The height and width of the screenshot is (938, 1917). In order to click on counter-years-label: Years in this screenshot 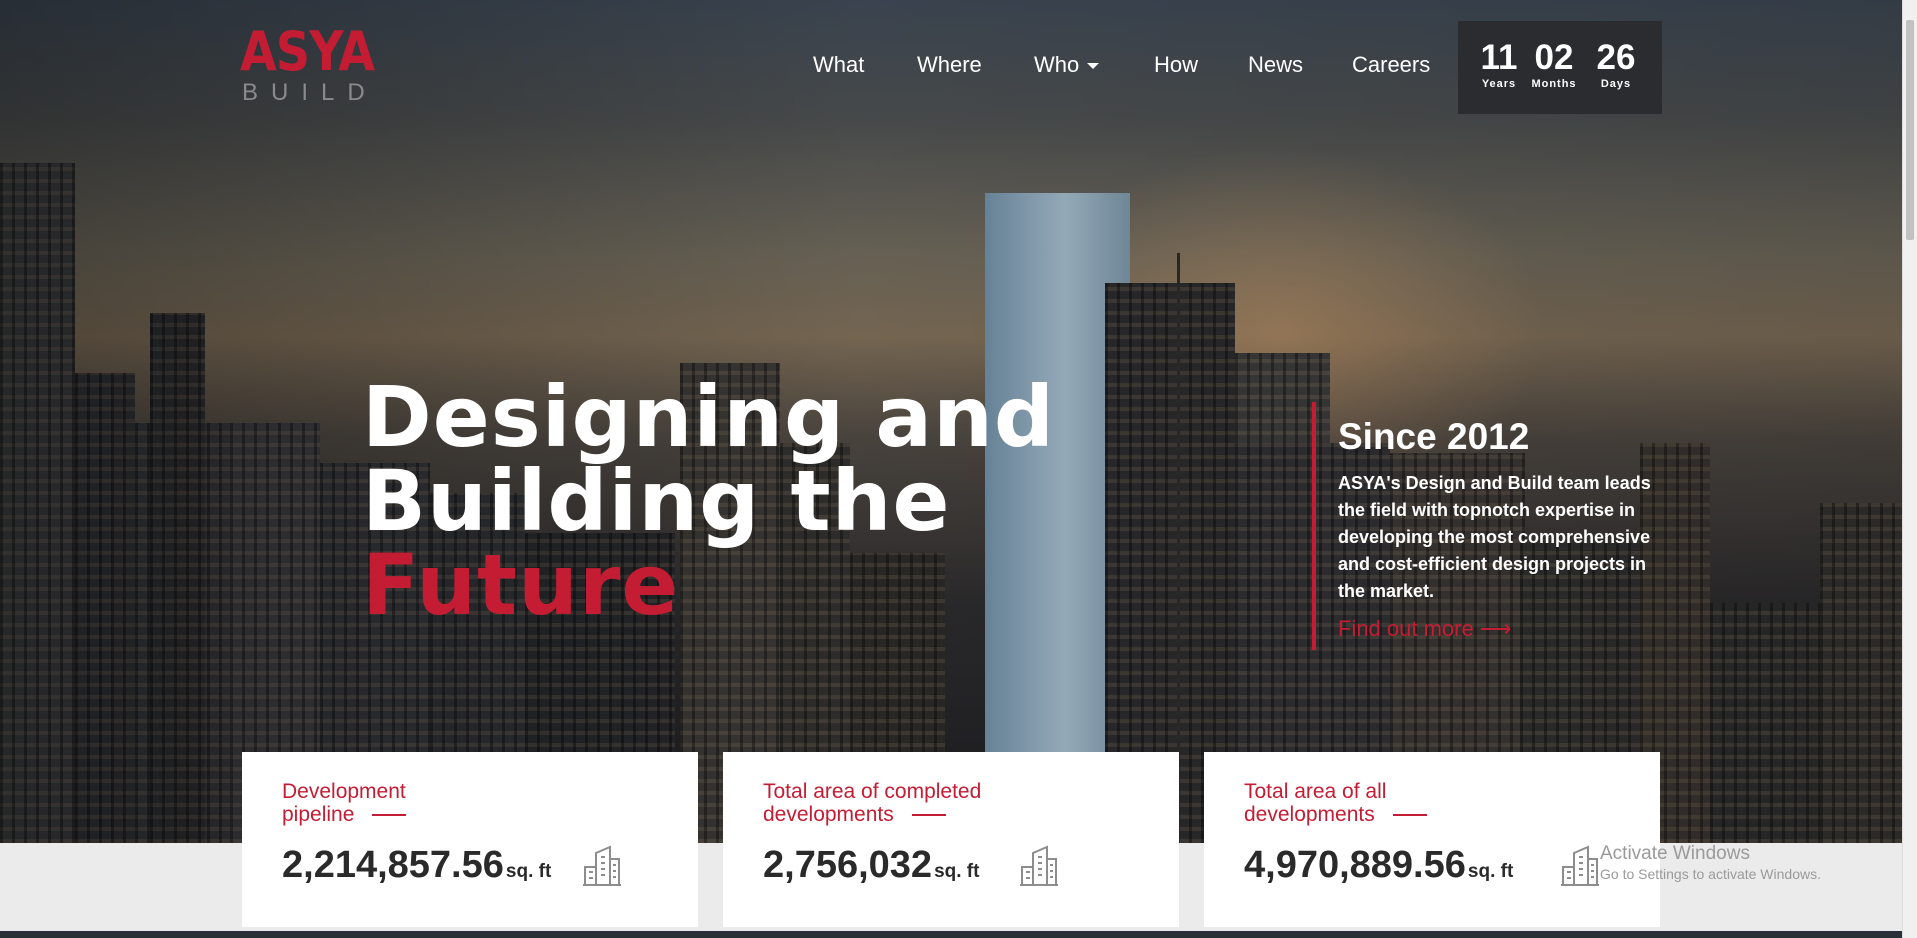, I will do `click(1499, 84)`.